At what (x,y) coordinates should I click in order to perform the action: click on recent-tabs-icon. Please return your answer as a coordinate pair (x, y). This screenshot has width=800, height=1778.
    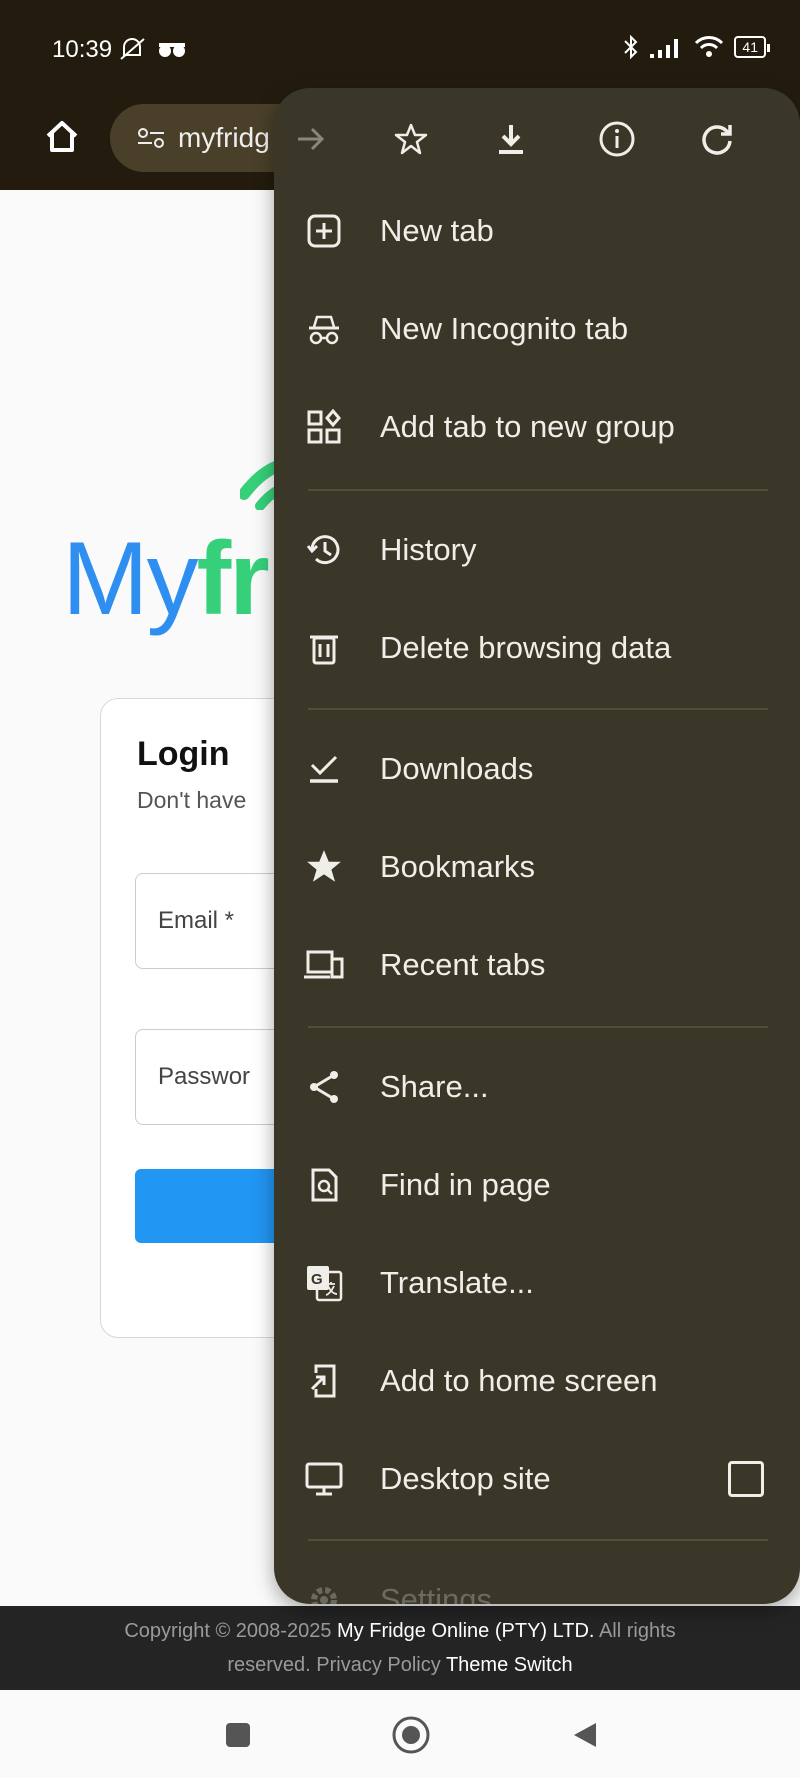
    Looking at the image, I should click on (324, 965).